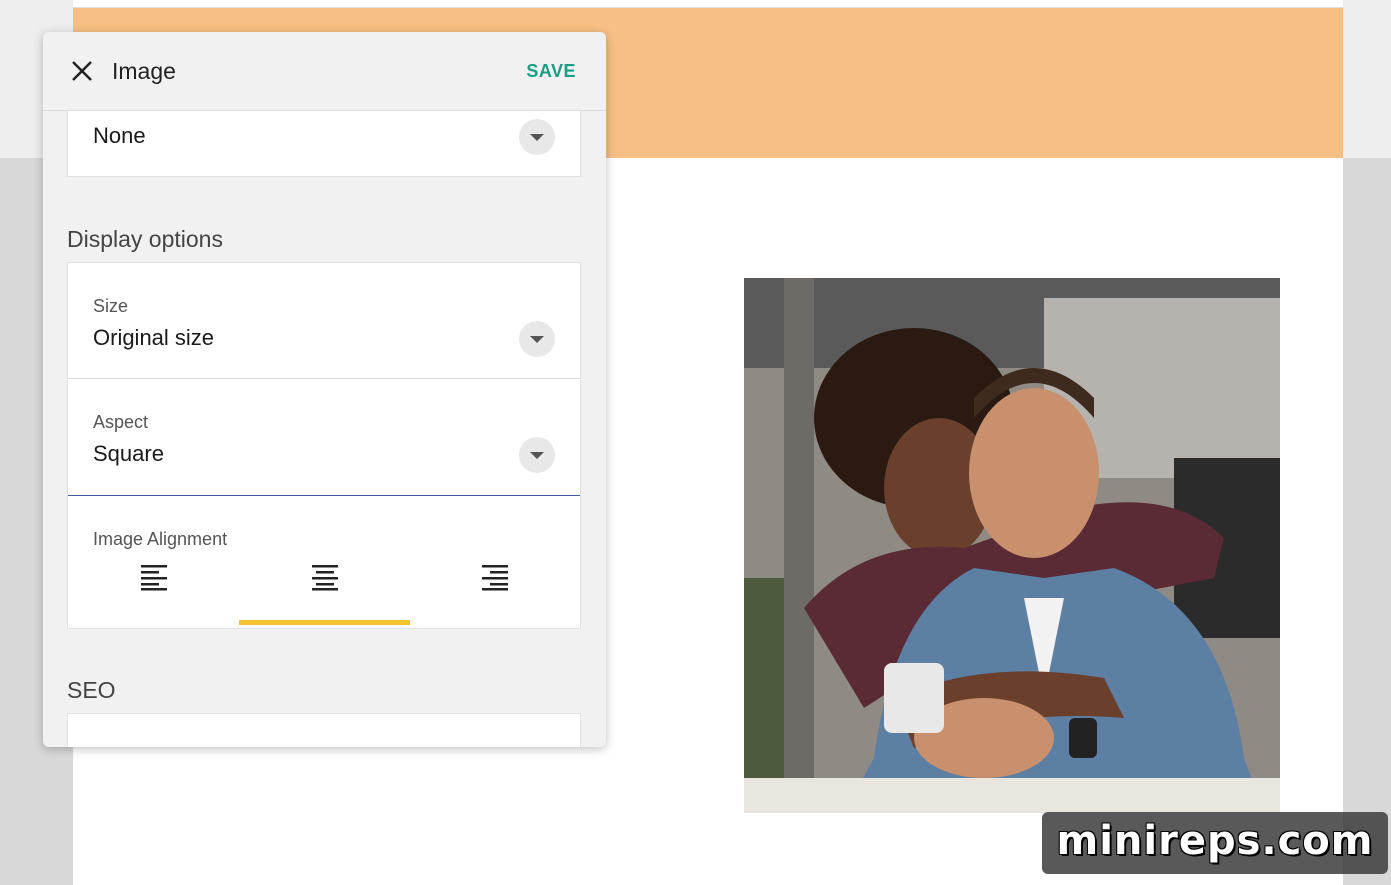 This screenshot has width=1391, height=885. Describe the element at coordinates (121, 422) in the screenshot. I see `aspect-label: Aspect` at that location.